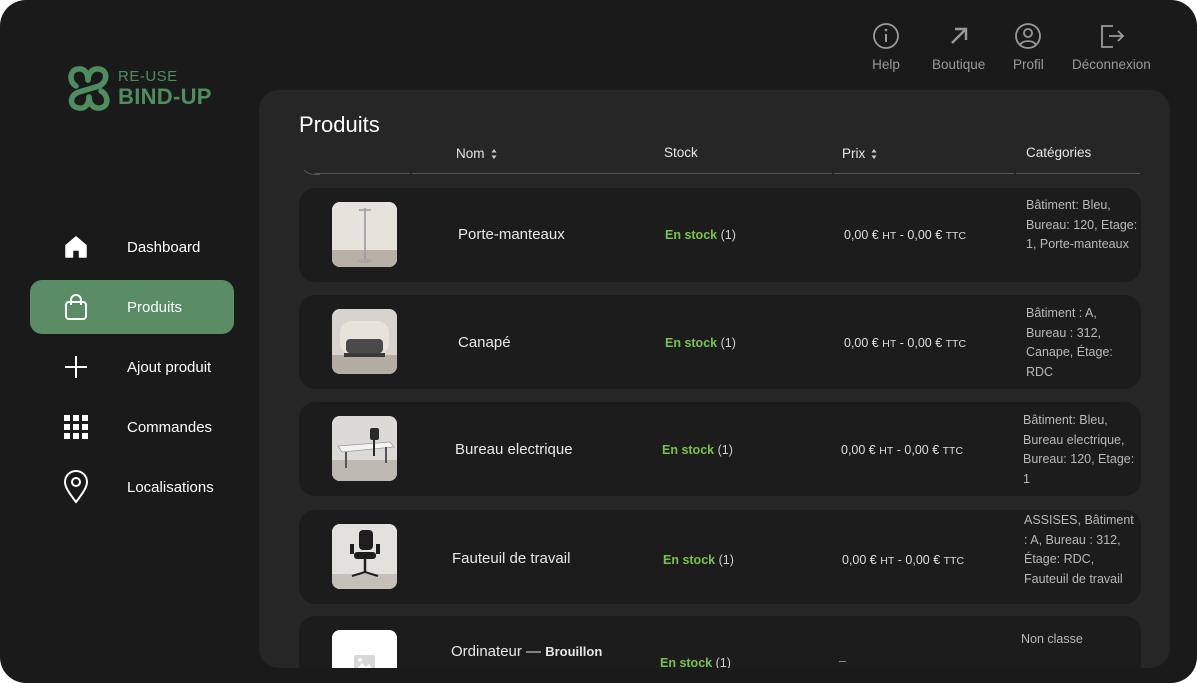  What do you see at coordinates (958, 47) in the screenshot?
I see `boutique-button: Boutique` at bounding box center [958, 47].